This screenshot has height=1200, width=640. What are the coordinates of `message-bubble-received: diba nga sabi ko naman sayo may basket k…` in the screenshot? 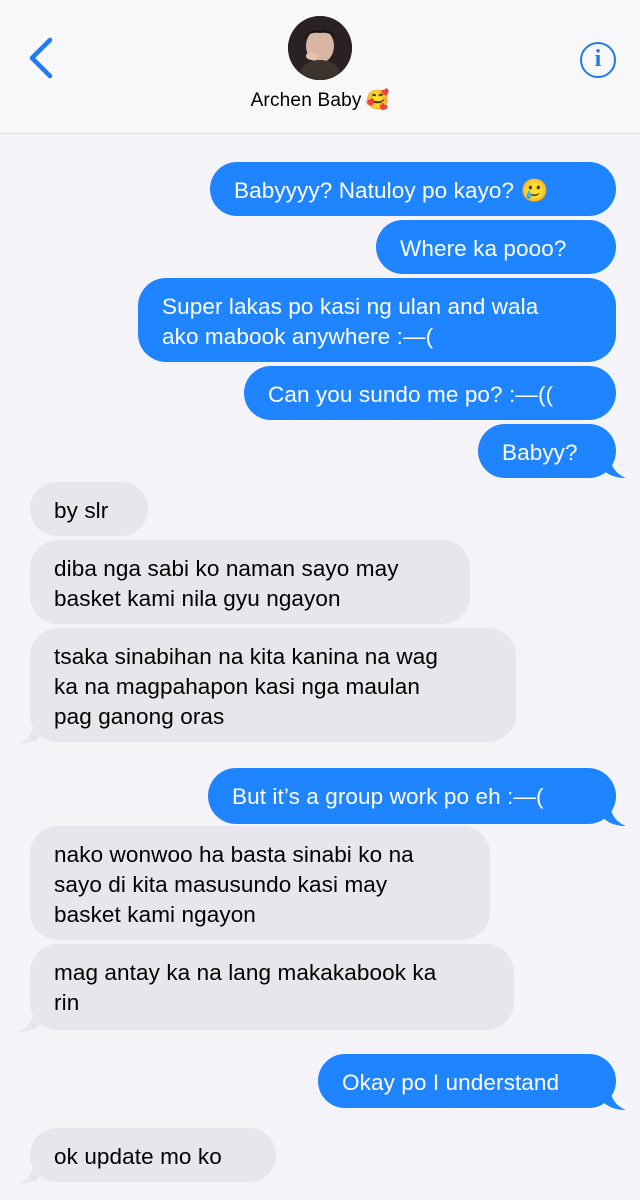 It's located at (250, 582).